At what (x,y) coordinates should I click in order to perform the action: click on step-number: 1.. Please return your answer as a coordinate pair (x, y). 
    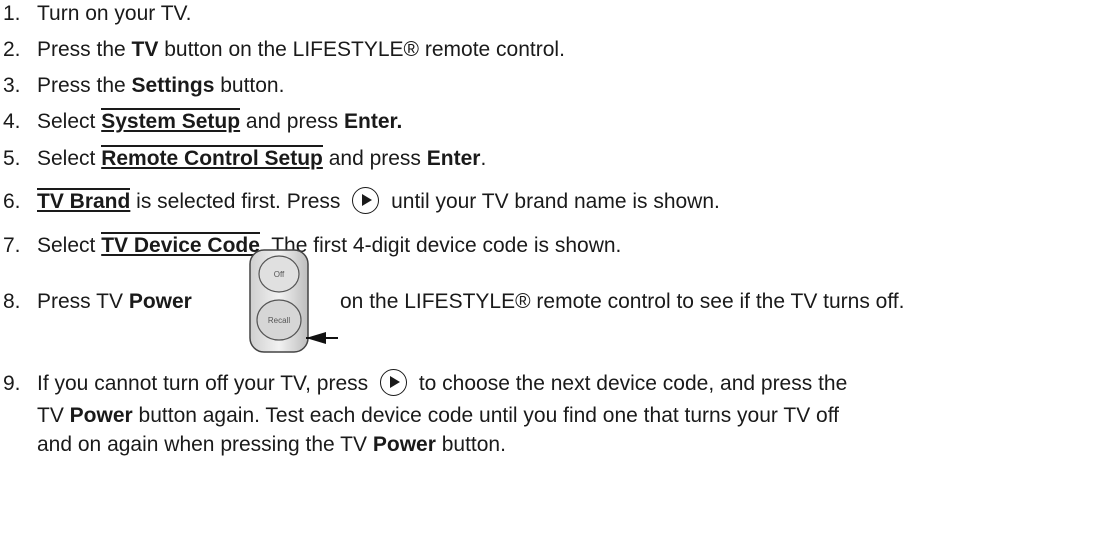
    Looking at the image, I should click on (12, 13).